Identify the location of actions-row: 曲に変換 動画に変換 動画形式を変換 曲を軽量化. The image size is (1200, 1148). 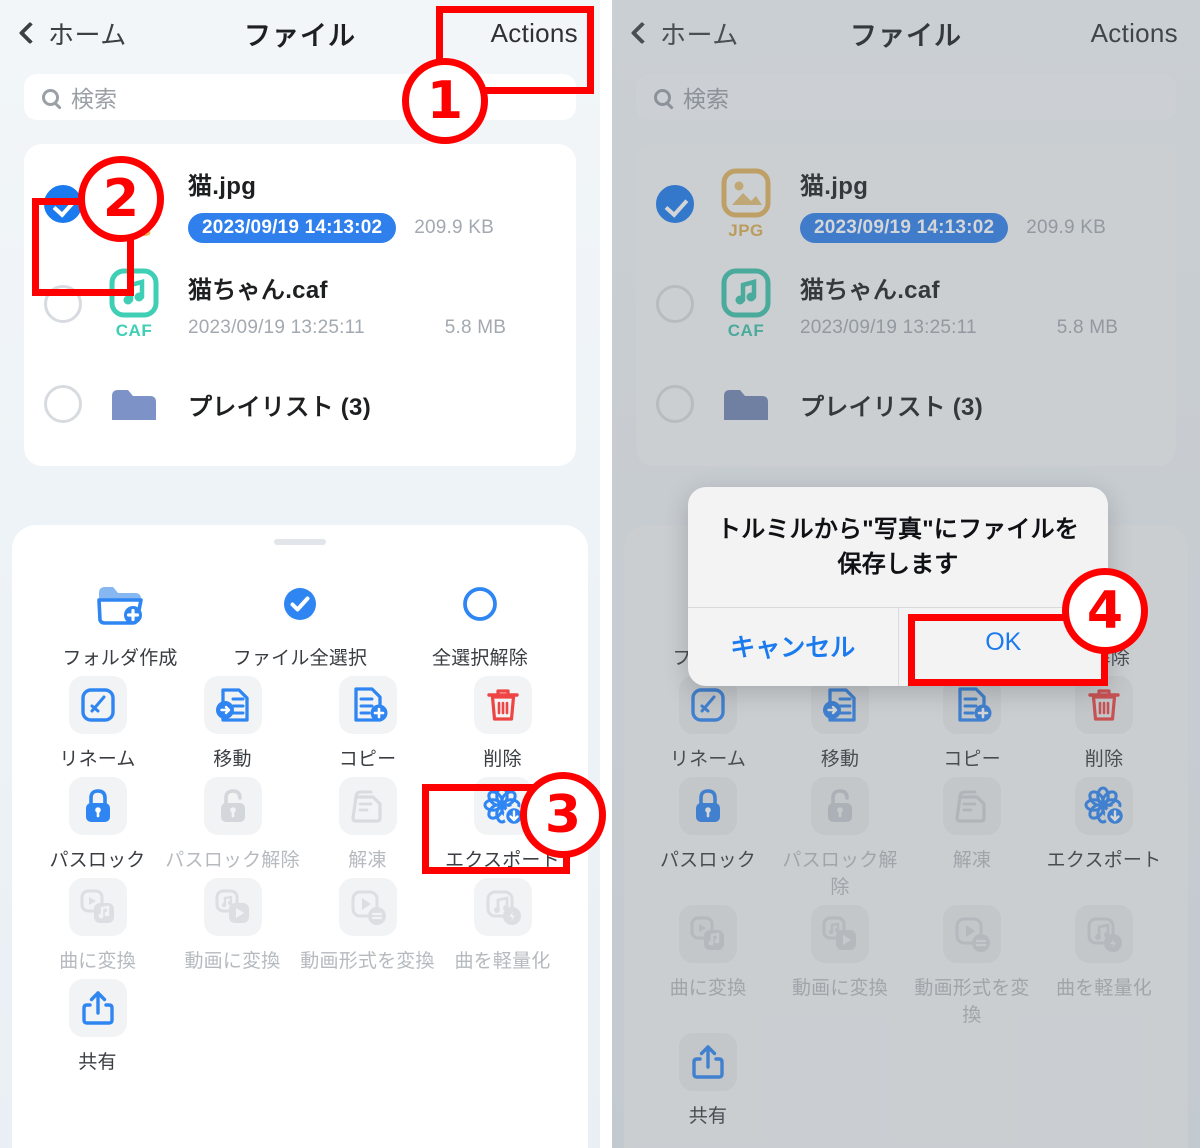
(906, 963).